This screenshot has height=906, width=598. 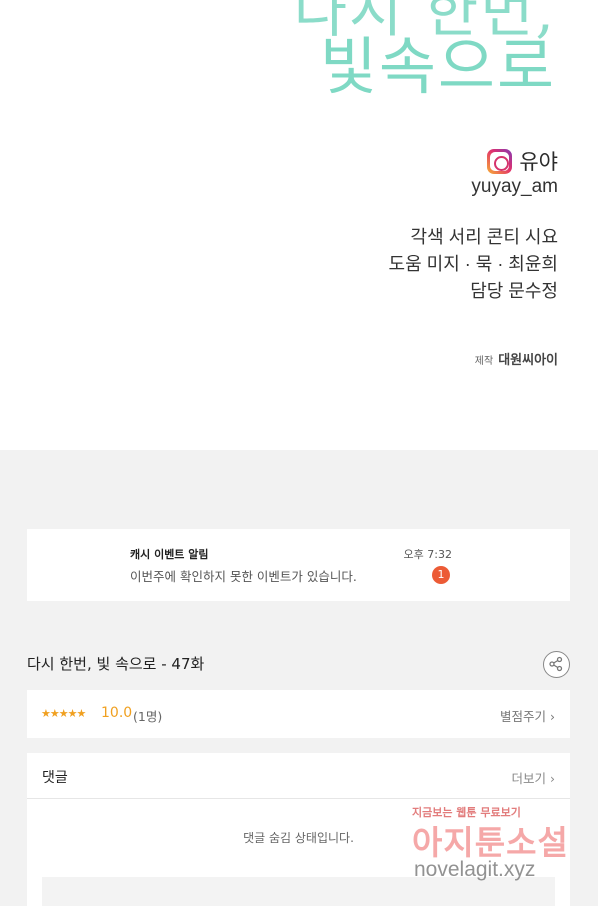 I want to click on author-handle: yuyay_am, so click(x=514, y=186).